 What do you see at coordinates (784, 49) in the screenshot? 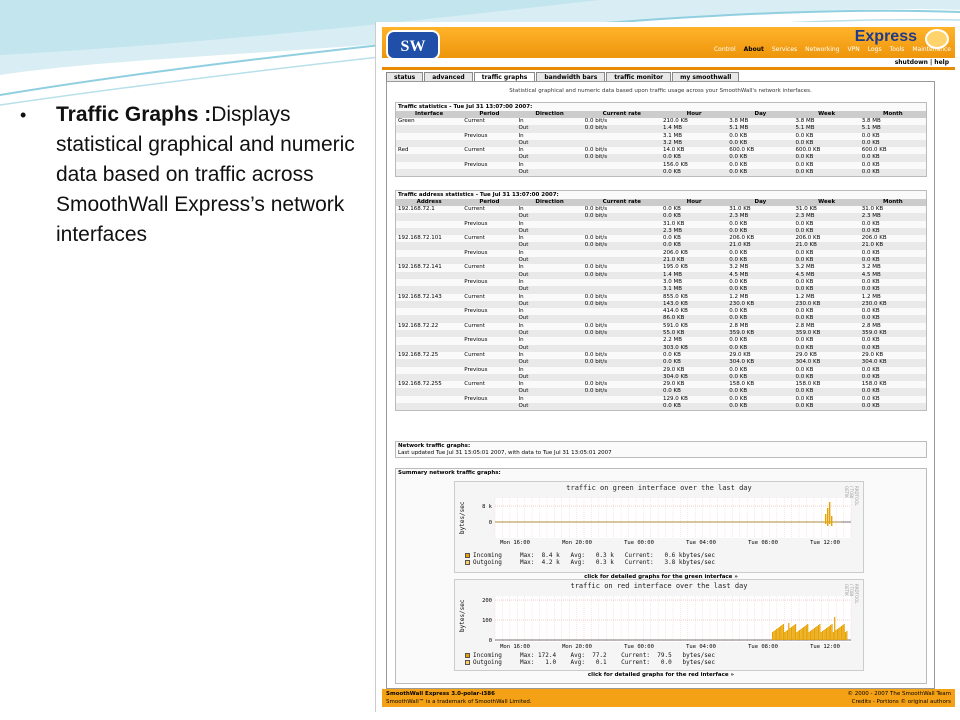
I see `nav-item-services: Services` at bounding box center [784, 49].